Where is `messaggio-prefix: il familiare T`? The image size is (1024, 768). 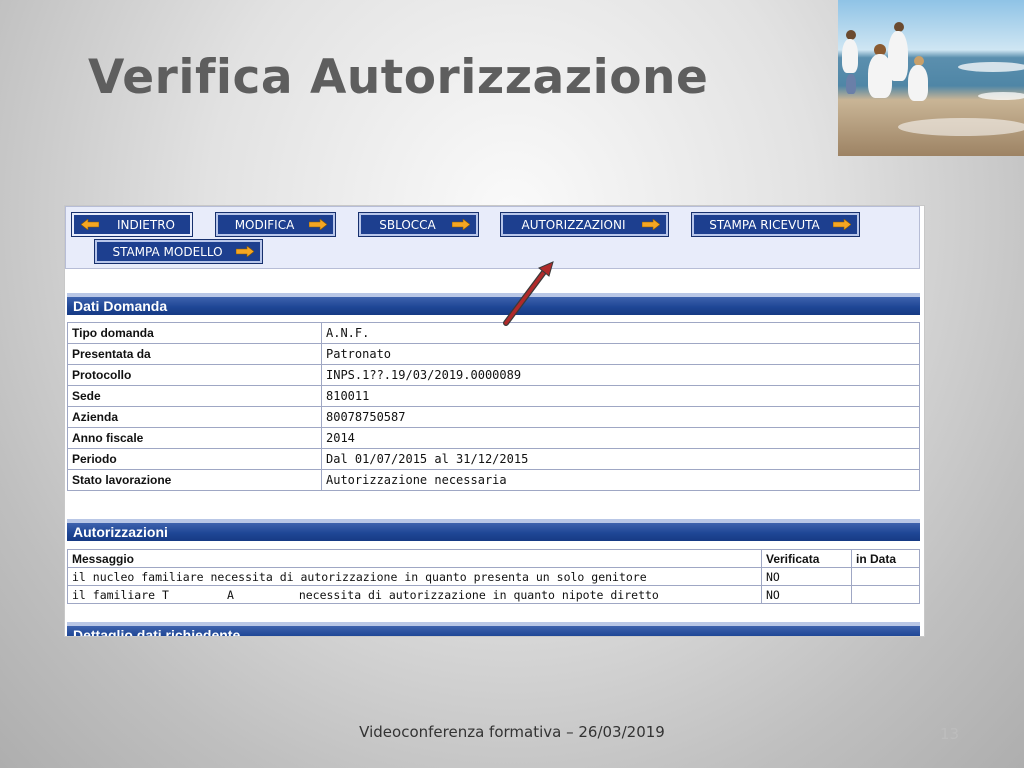
messaggio-prefix: il familiare T is located at coordinates (120, 594).